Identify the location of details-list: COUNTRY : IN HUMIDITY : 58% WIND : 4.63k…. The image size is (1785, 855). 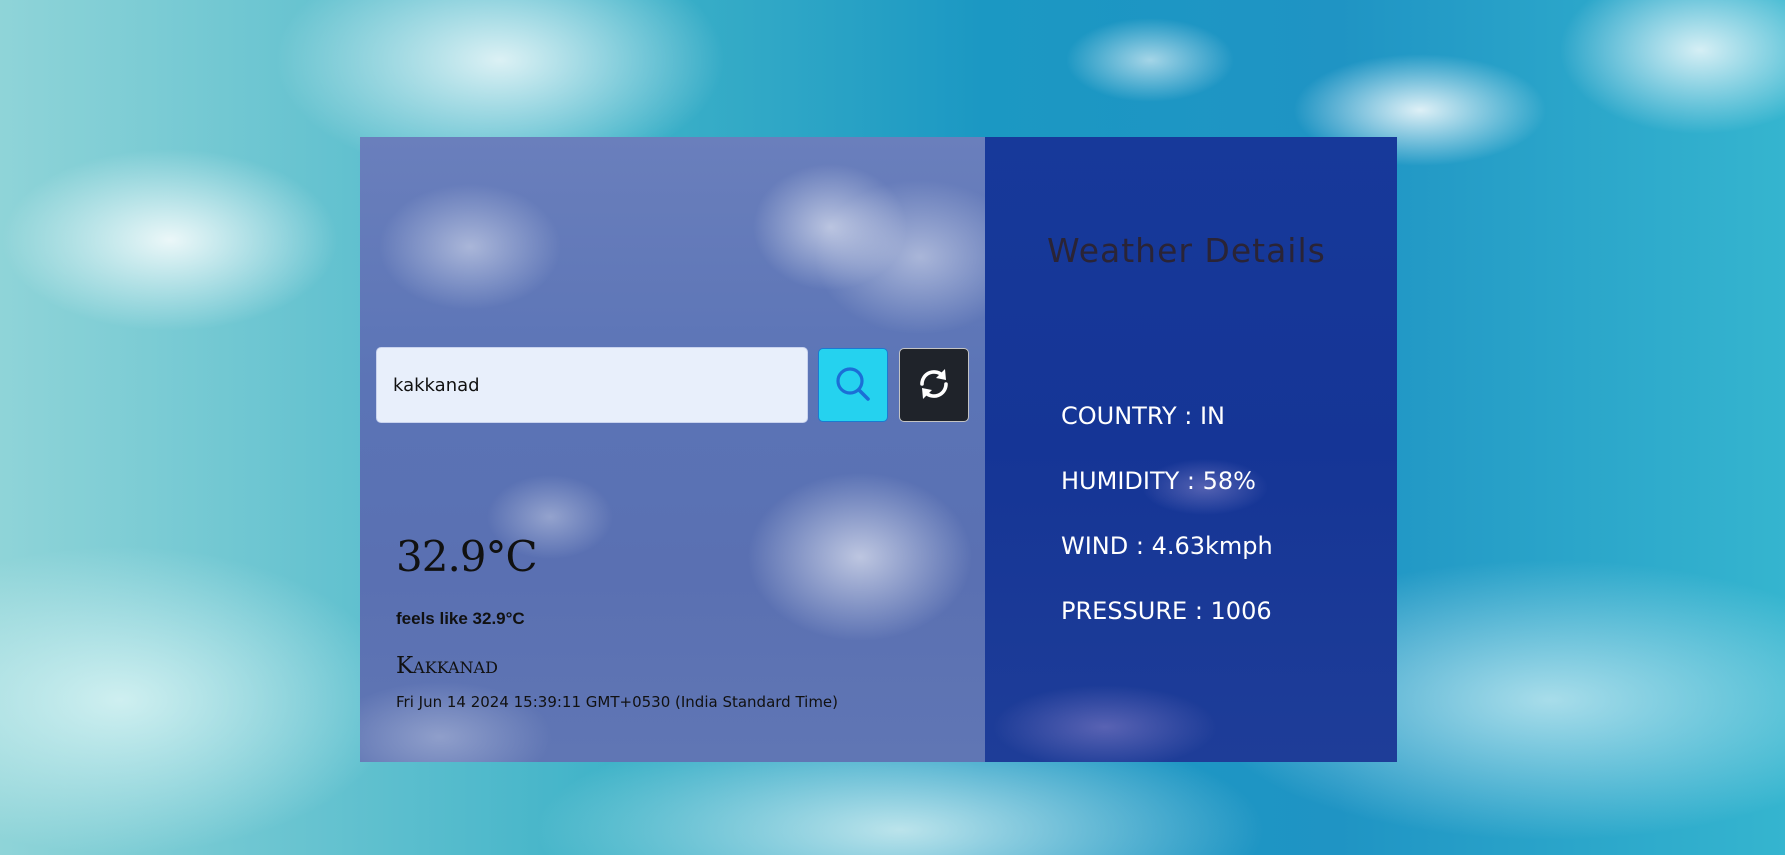
(1167, 532).